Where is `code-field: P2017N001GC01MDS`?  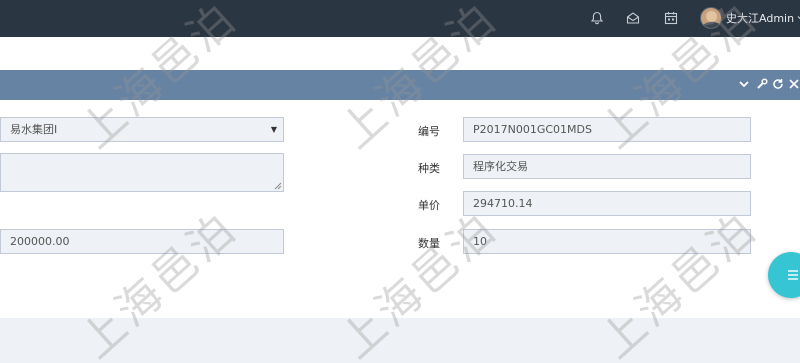
code-field: P2017N001GC01MDS is located at coordinates (607, 129).